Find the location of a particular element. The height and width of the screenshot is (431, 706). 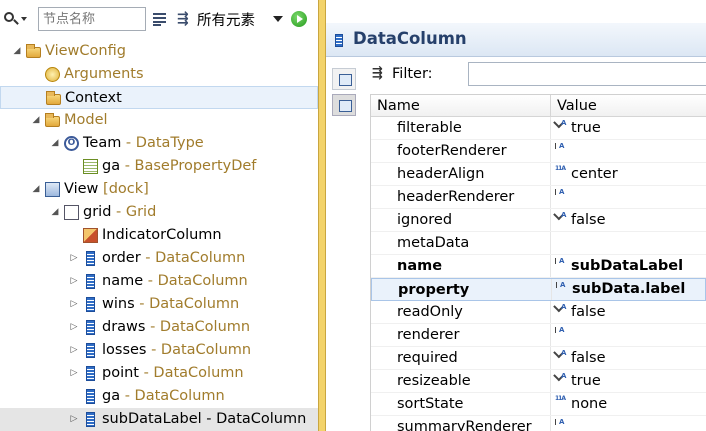

tree-node: ◢ ViewConfig is located at coordinates (159, 51).